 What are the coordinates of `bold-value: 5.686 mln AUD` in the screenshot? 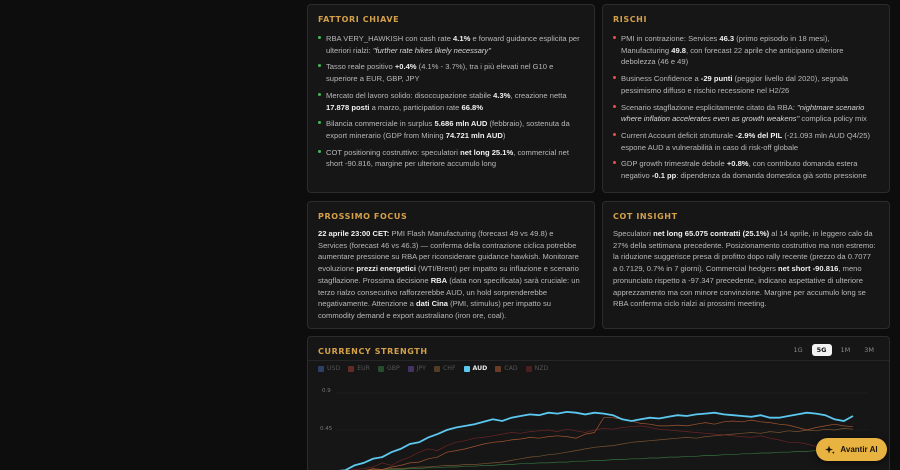 It's located at (461, 124).